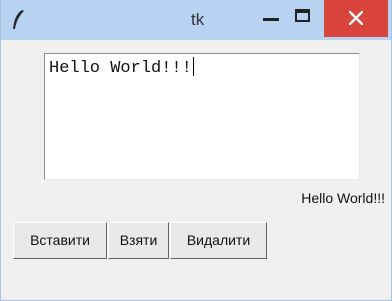 The height and width of the screenshot is (301, 392). What do you see at coordinates (343, 198) in the screenshot?
I see `output-label: Hello World!!!` at bounding box center [343, 198].